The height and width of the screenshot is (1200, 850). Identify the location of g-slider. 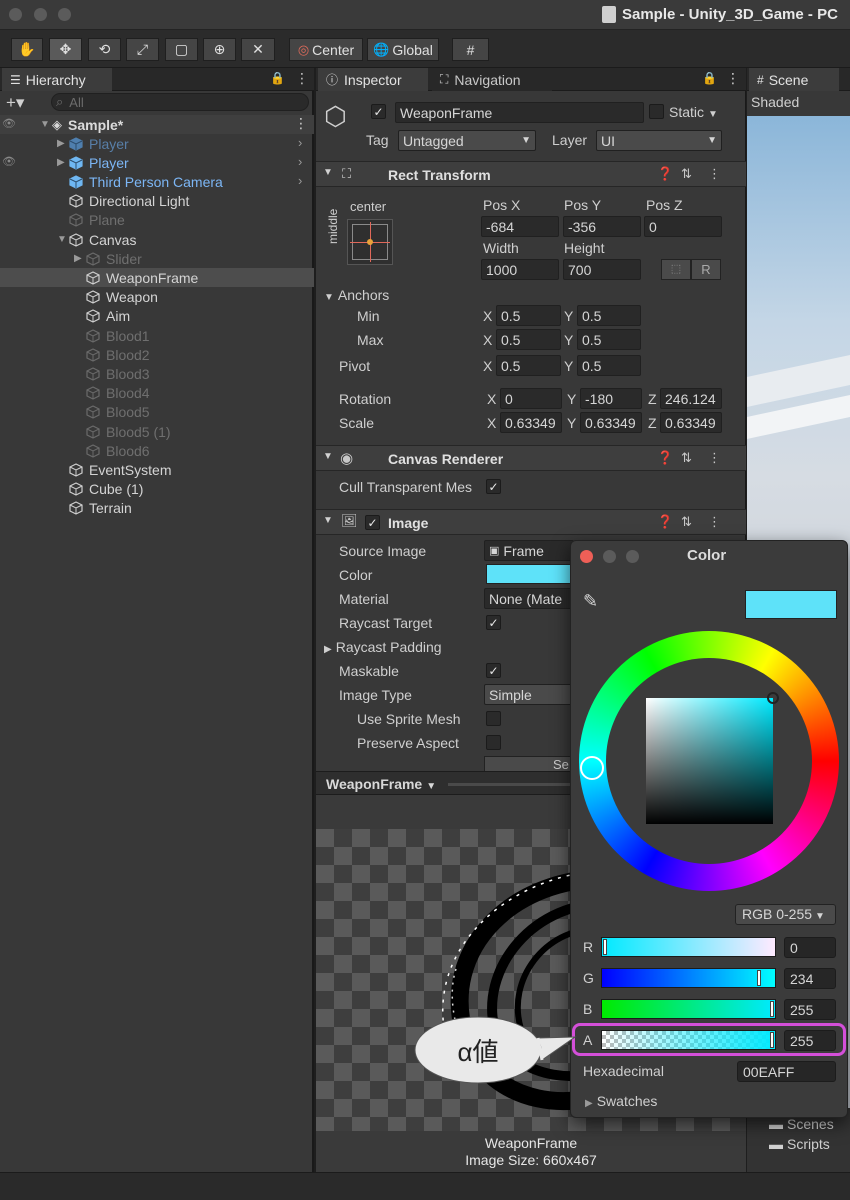
(688, 978).